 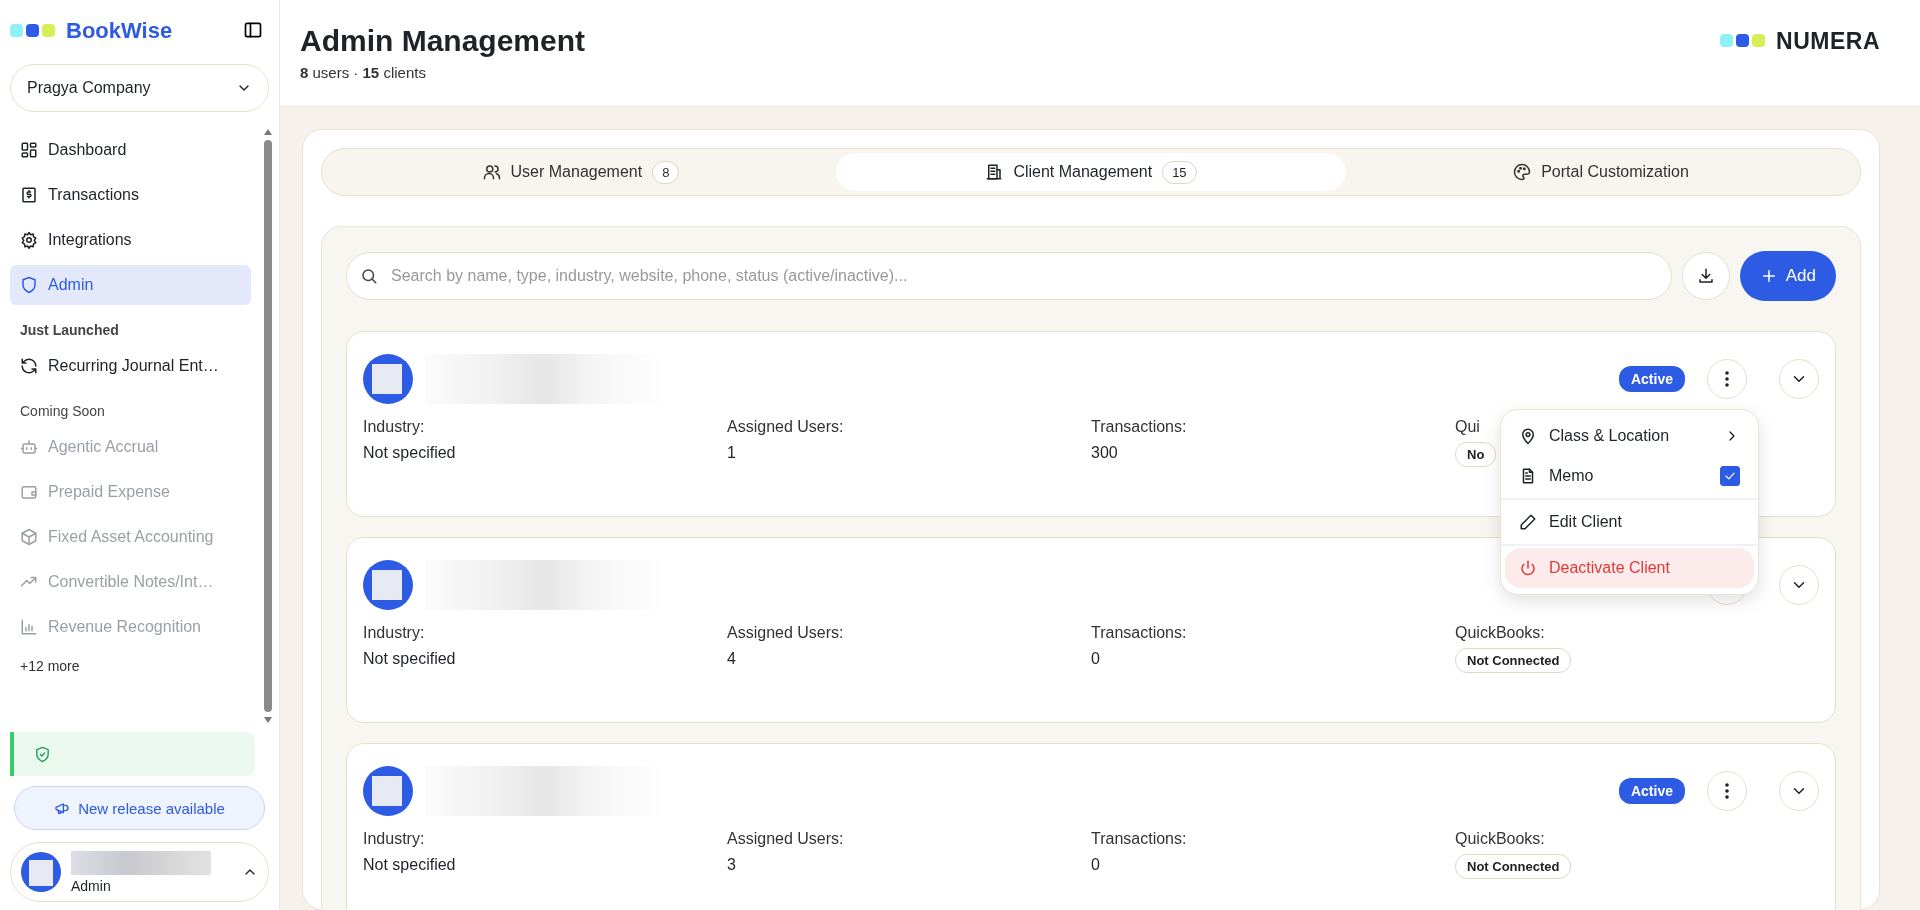 What do you see at coordinates (29, 492) in the screenshot?
I see `wallet-icon` at bounding box center [29, 492].